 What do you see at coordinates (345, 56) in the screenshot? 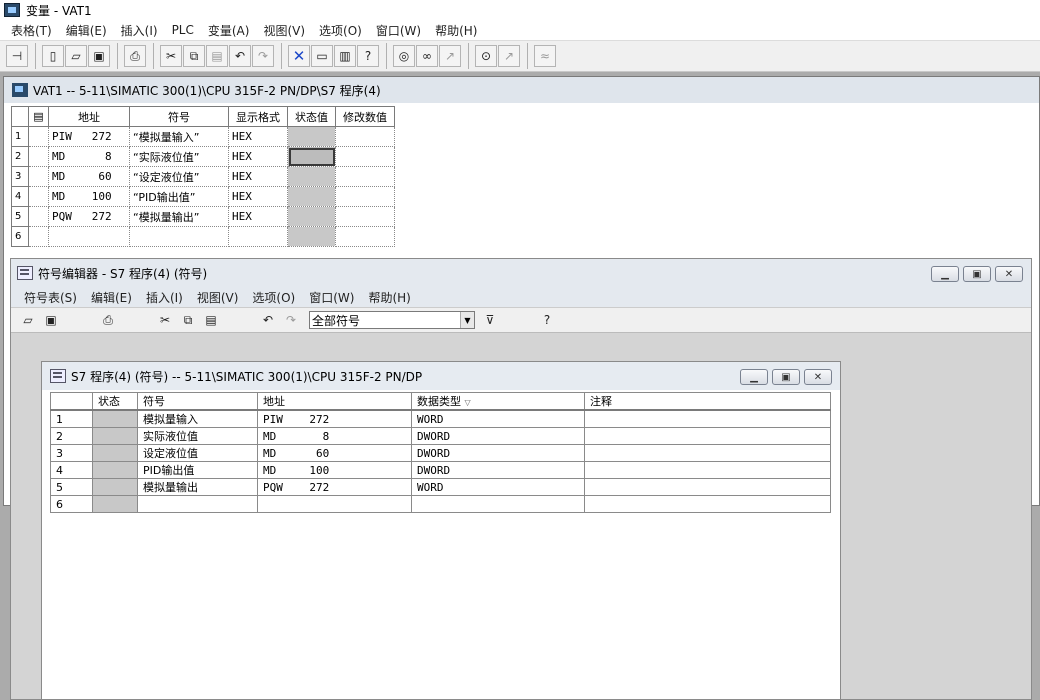
I see `plc-icon: ▥` at bounding box center [345, 56].